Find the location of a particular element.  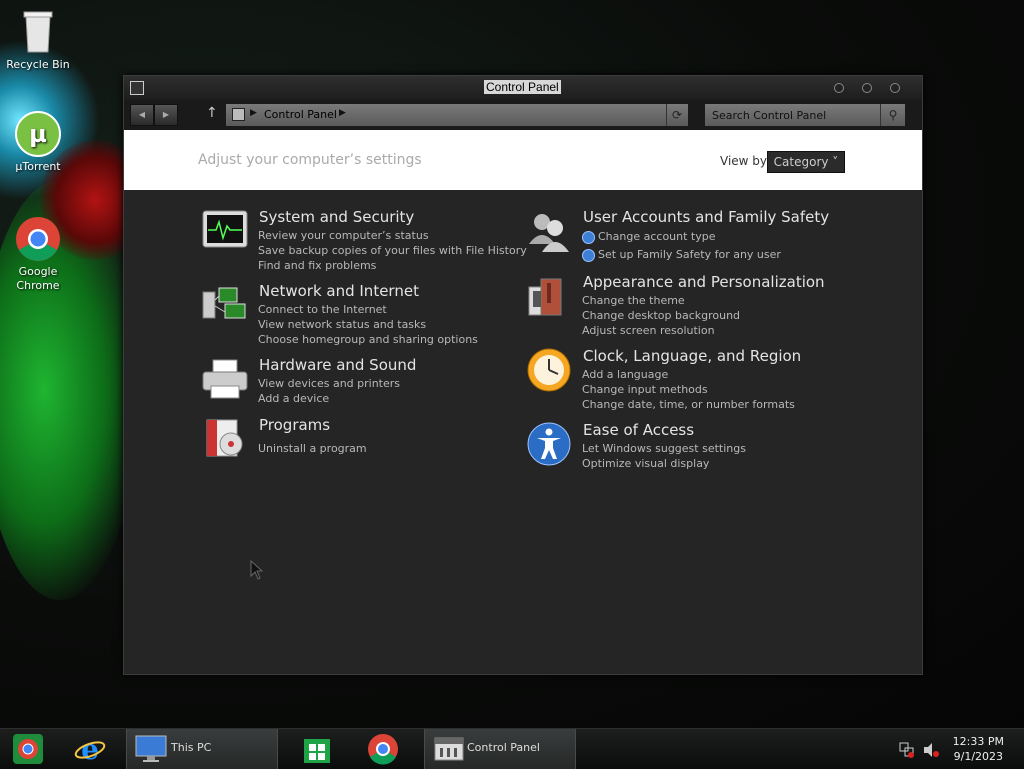

volume-tray-icon is located at coordinates (931, 749).